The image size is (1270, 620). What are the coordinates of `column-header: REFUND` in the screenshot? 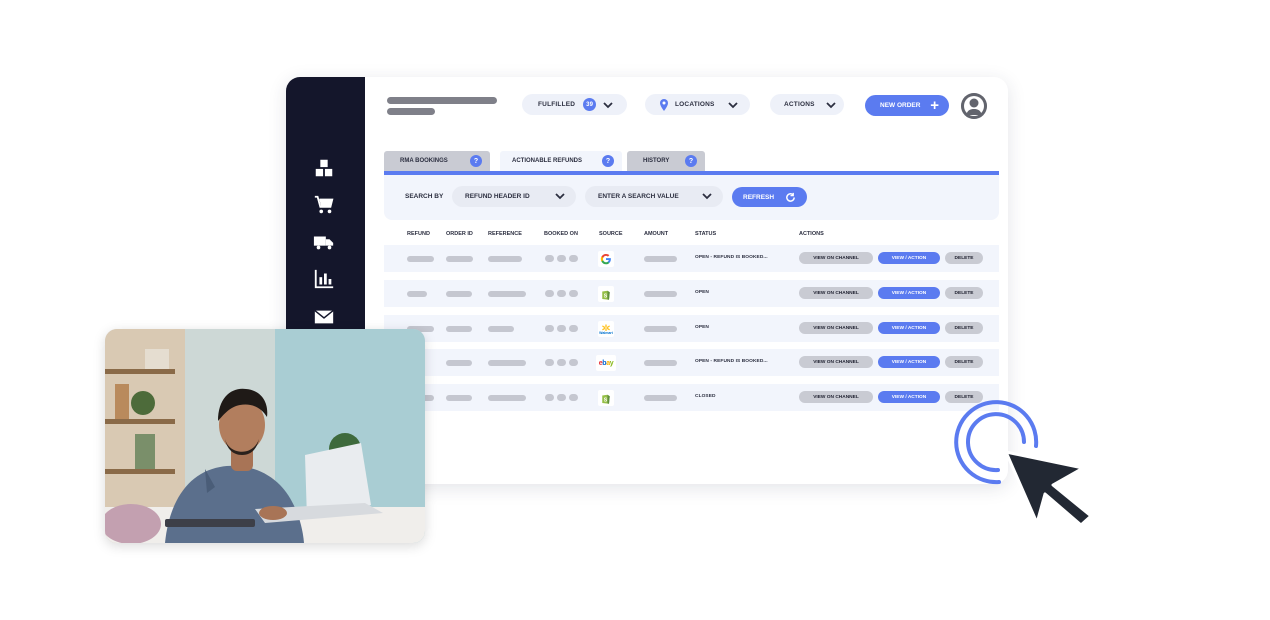 It's located at (418, 234).